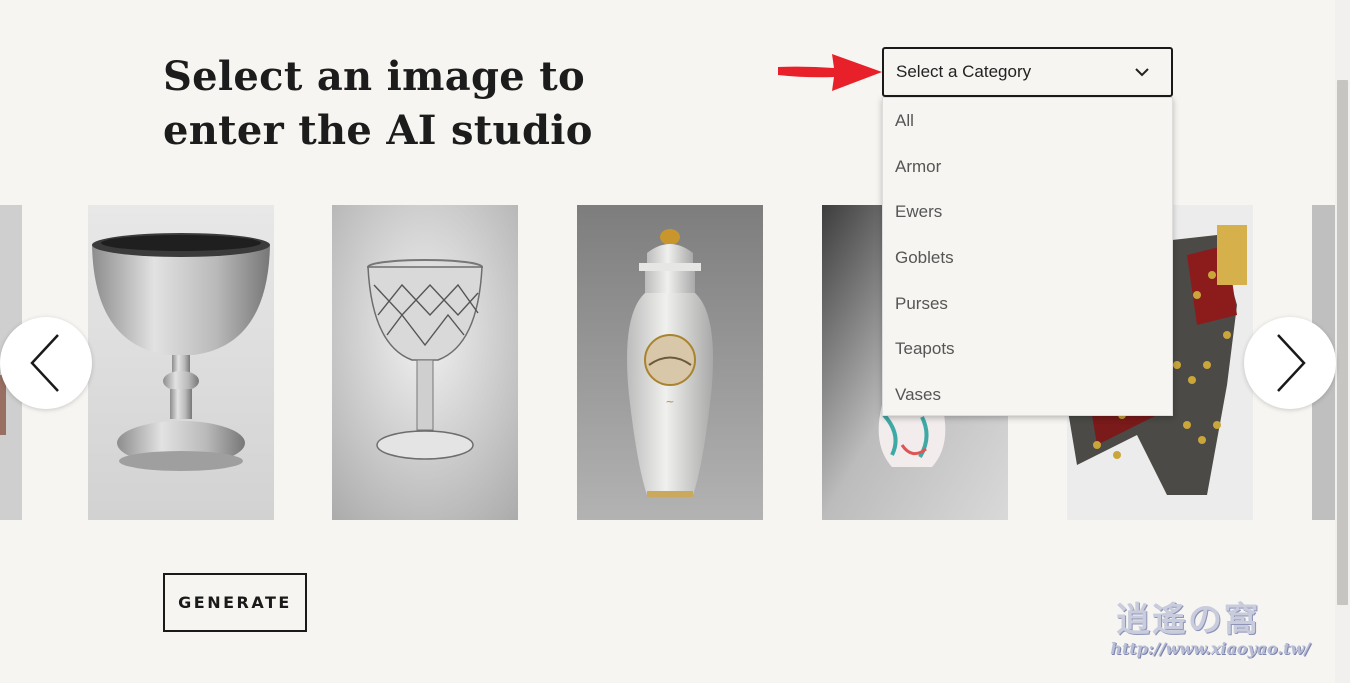 This screenshot has width=1350, height=683. I want to click on category-option-vases: Vases, so click(1027, 395).